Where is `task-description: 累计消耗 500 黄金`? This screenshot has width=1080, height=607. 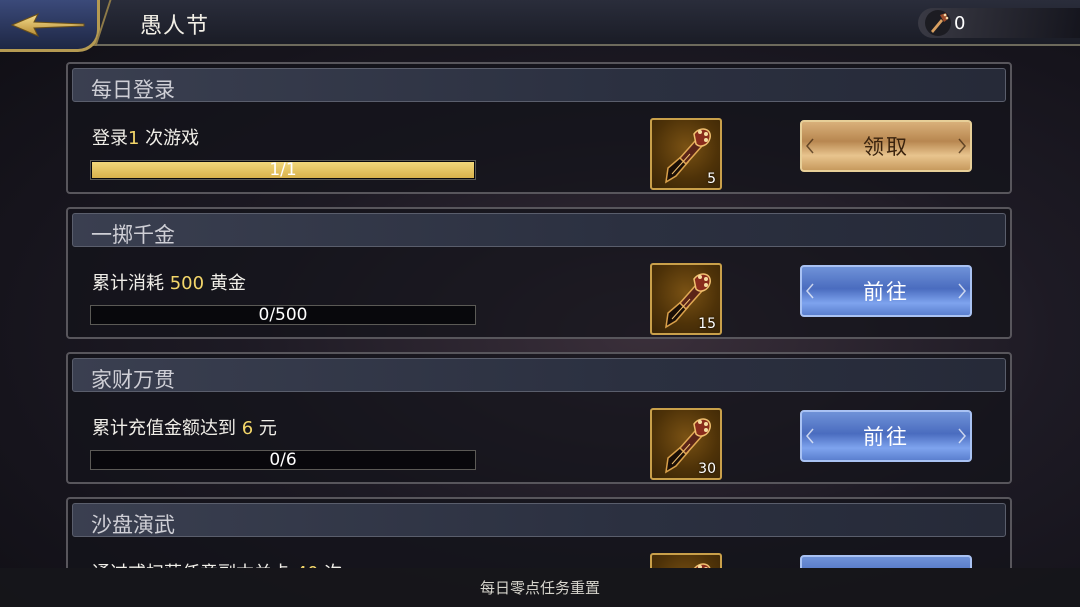 task-description: 累计消耗 500 黄金 is located at coordinates (169, 282).